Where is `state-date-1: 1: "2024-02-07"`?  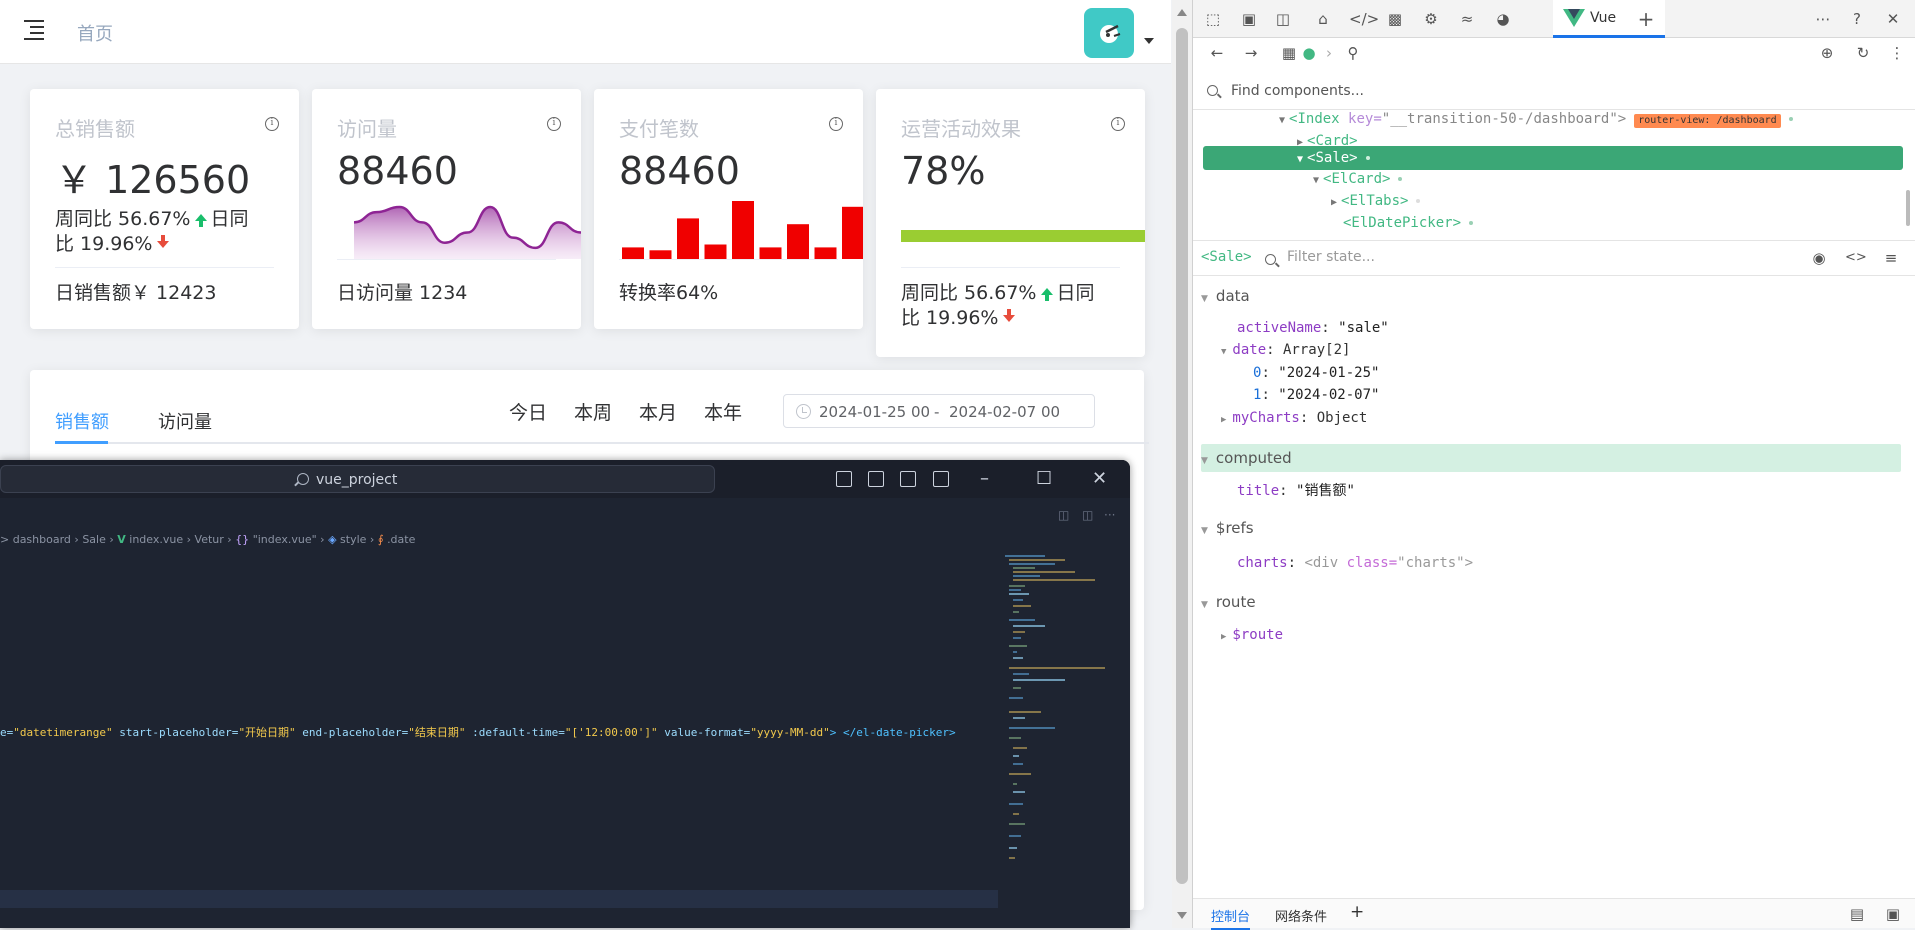
state-date-1: 1: "2024-02-07" is located at coordinates (1316, 395).